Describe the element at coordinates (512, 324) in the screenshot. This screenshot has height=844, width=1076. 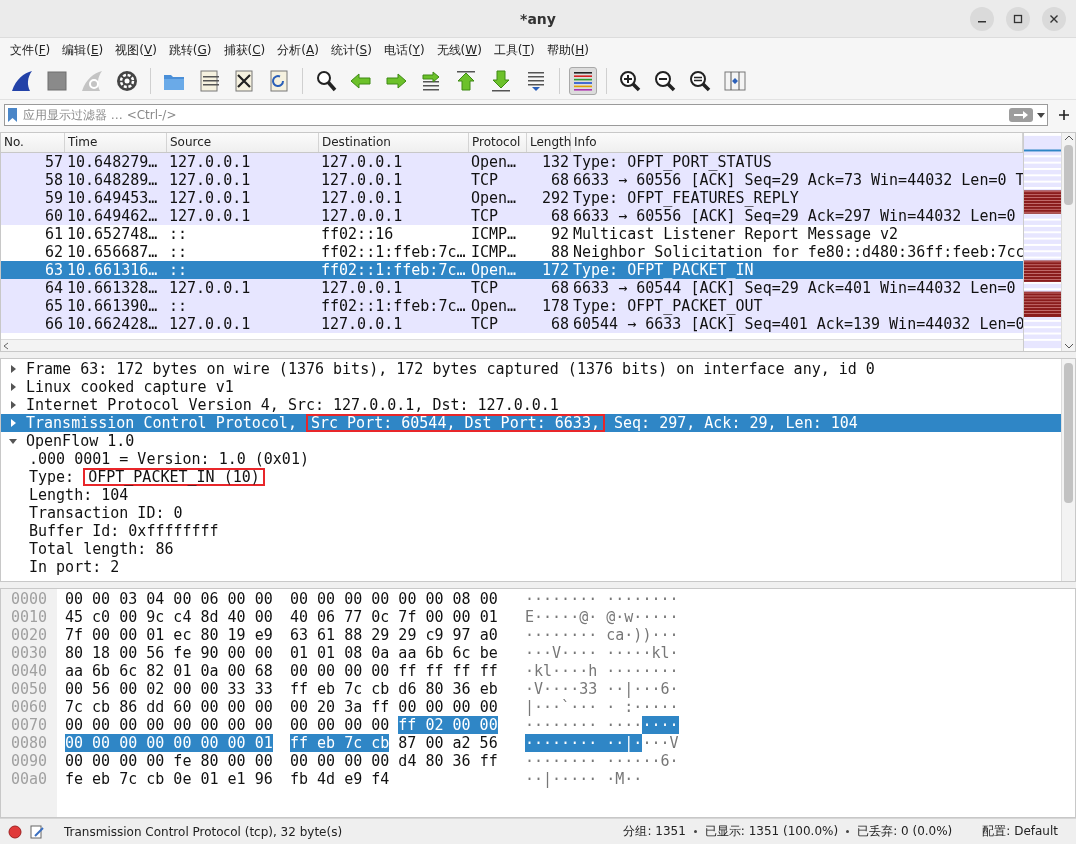
I see `packet-row: 66 10.662428… 127.0.0.1 127.0.0.1 TCP 68 60544 → 6633 [ACK] Seq=401 Ack=139 Win=44032 Len=0` at that location.